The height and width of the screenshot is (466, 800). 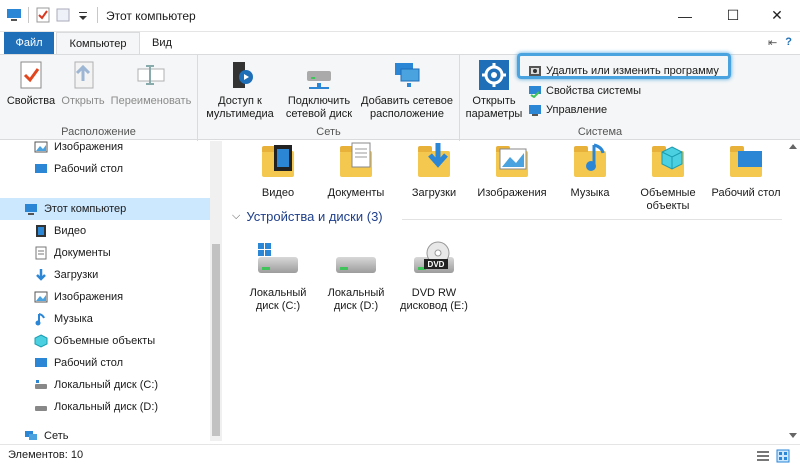 I want to click on pin-ribbon-button: ⇤, so click(x=772, y=42).